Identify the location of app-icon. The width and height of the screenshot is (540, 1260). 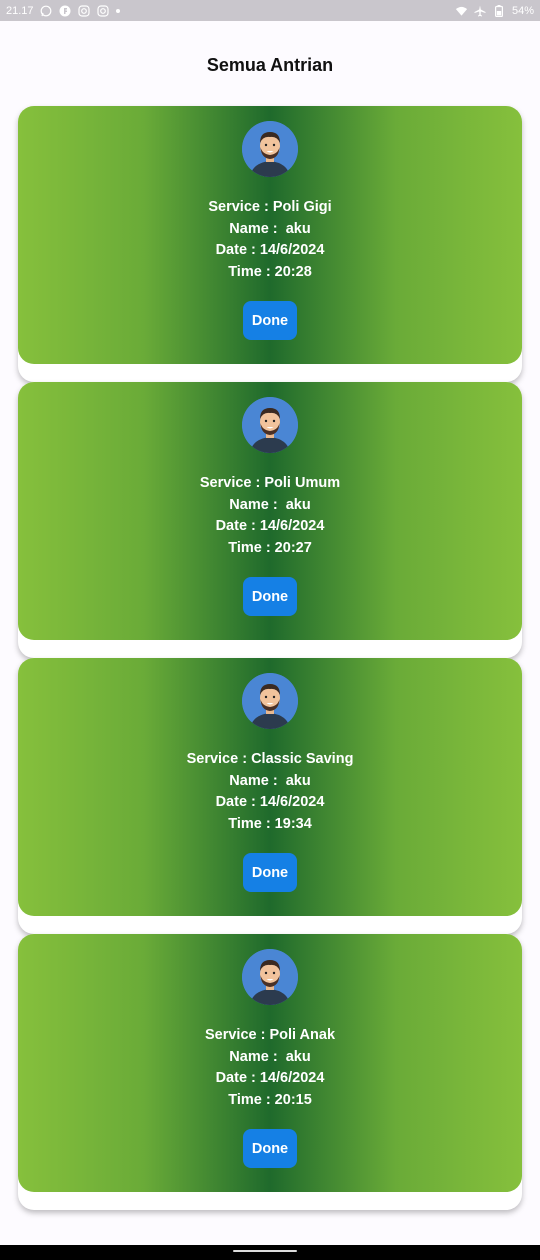
(65, 10).